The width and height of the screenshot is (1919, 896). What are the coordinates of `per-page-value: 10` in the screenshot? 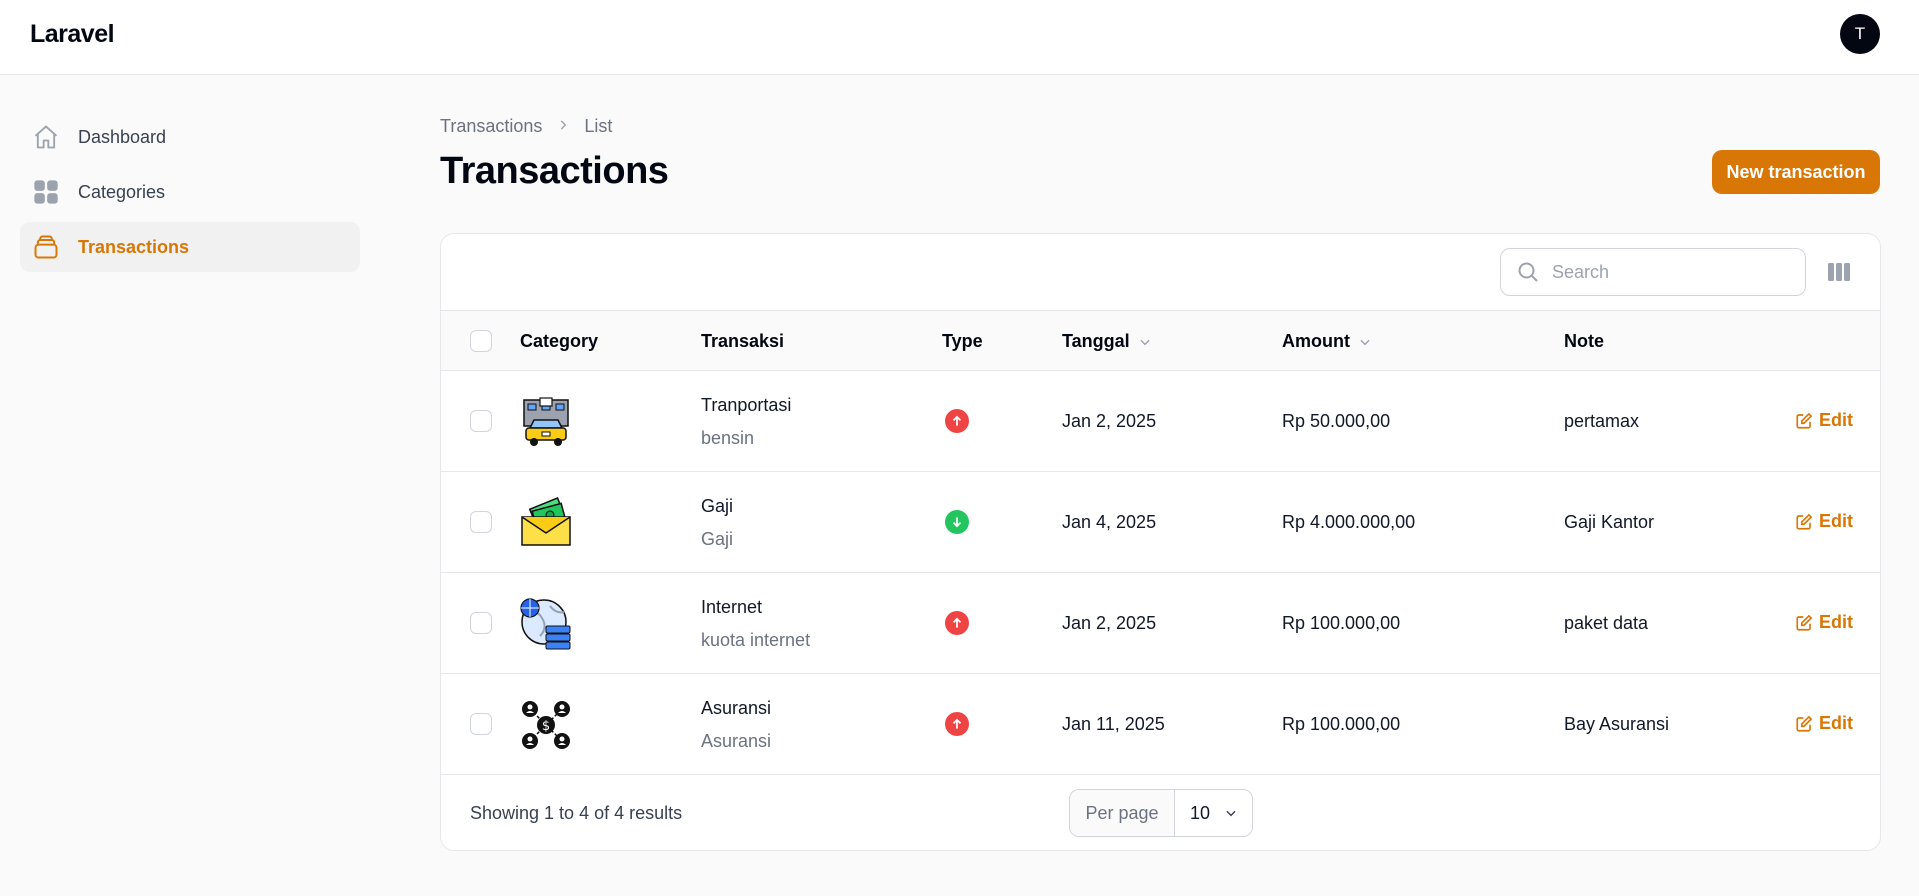 It's located at (1200, 812).